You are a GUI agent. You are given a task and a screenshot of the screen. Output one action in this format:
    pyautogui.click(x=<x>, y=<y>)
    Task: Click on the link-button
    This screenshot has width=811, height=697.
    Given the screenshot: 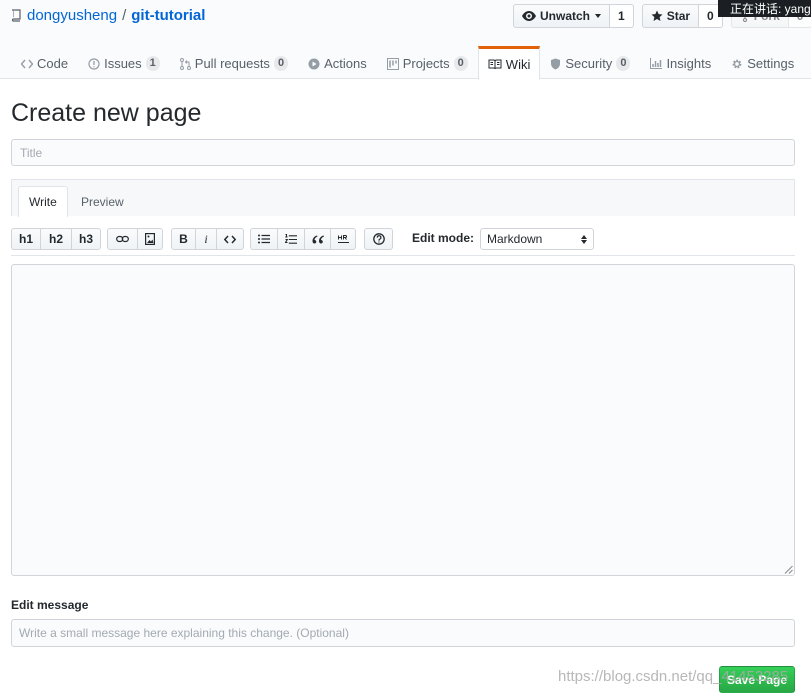 What is the action you would take?
    pyautogui.click(x=122, y=239)
    